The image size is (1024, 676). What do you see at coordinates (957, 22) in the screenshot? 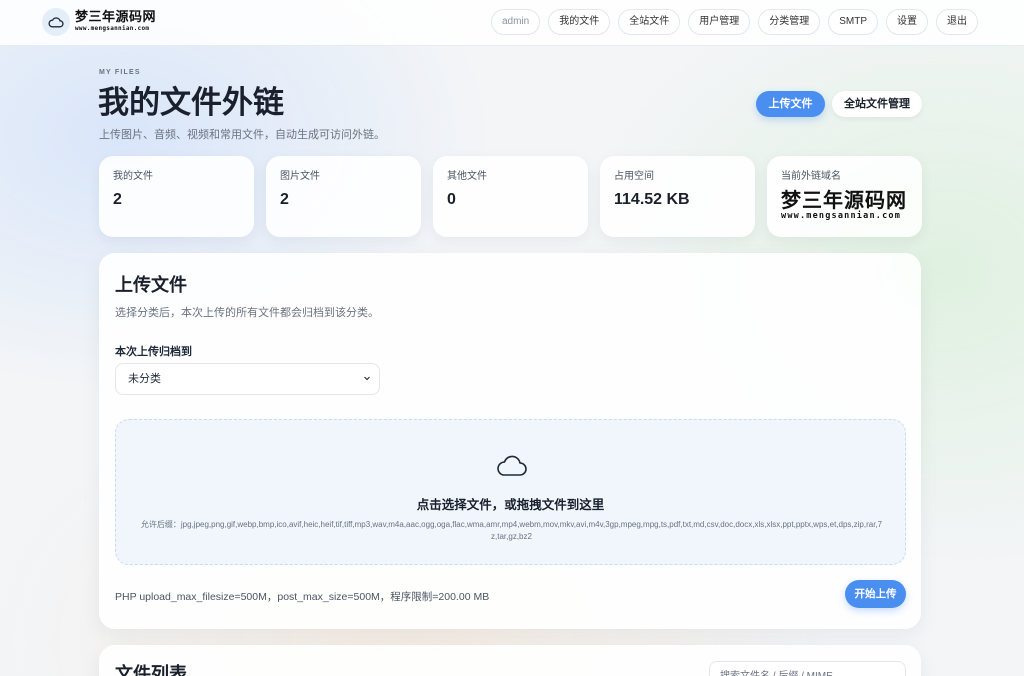
I see `nav-logout: 退出` at bounding box center [957, 22].